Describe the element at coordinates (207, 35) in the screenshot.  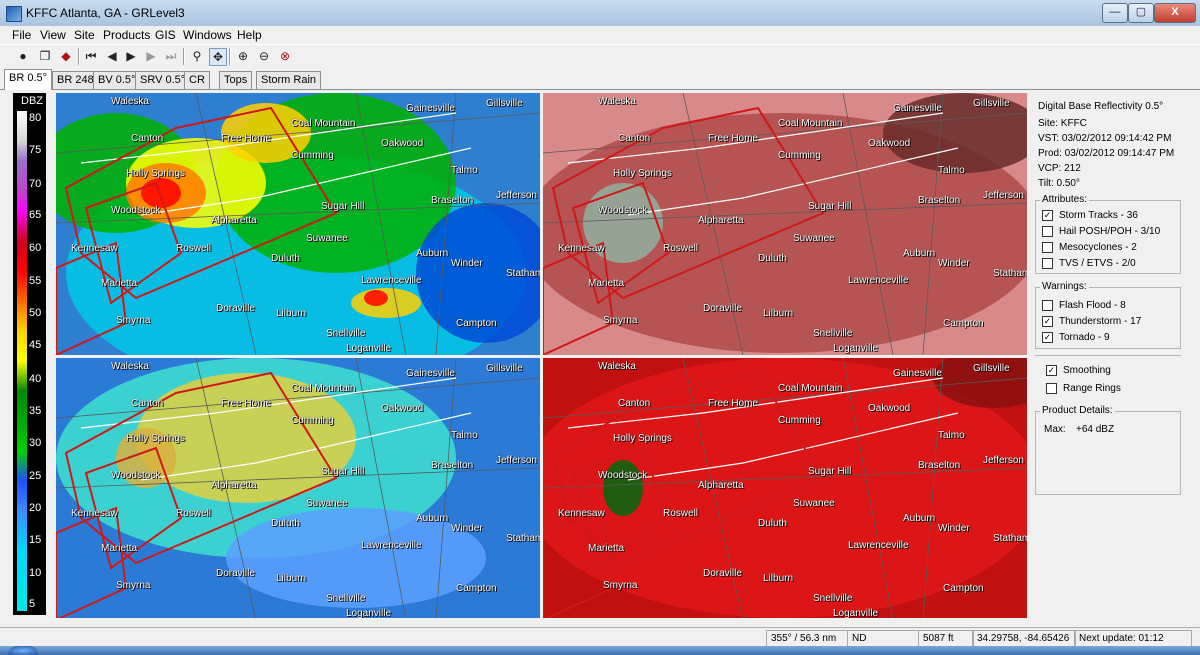
I see `menu-windows: Windows` at that location.